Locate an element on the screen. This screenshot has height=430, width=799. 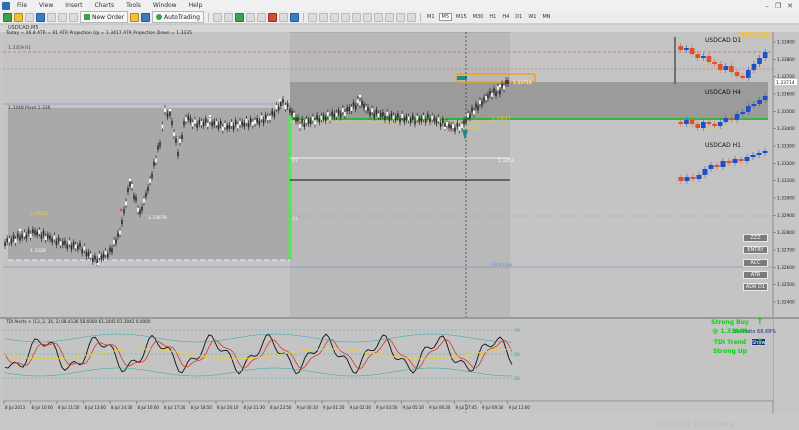
tile-windows-icon is located at coordinates (239, 17).